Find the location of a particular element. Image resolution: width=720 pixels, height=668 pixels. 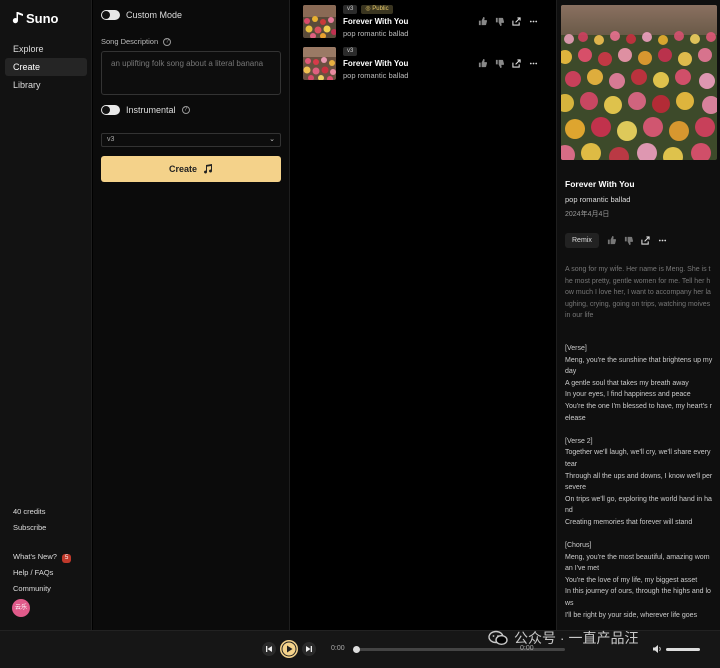

song-tags: v3 is located at coordinates (350, 51).